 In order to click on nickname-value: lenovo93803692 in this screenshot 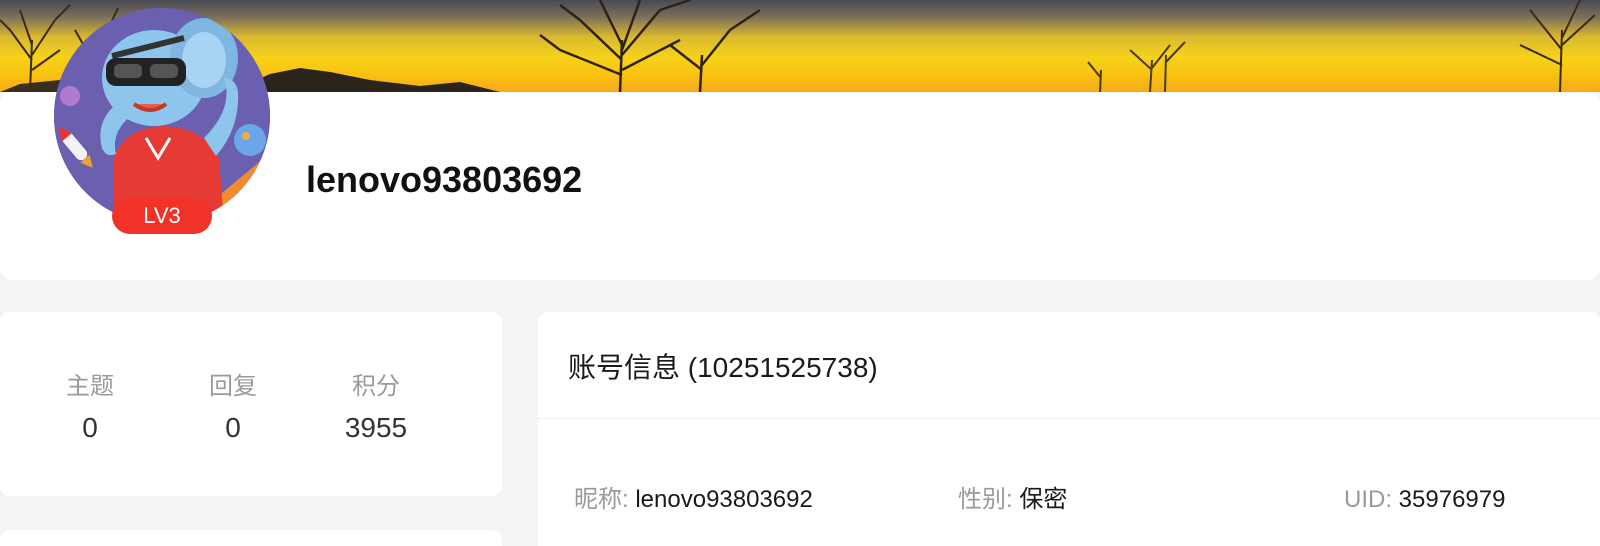, I will do `click(724, 499)`.